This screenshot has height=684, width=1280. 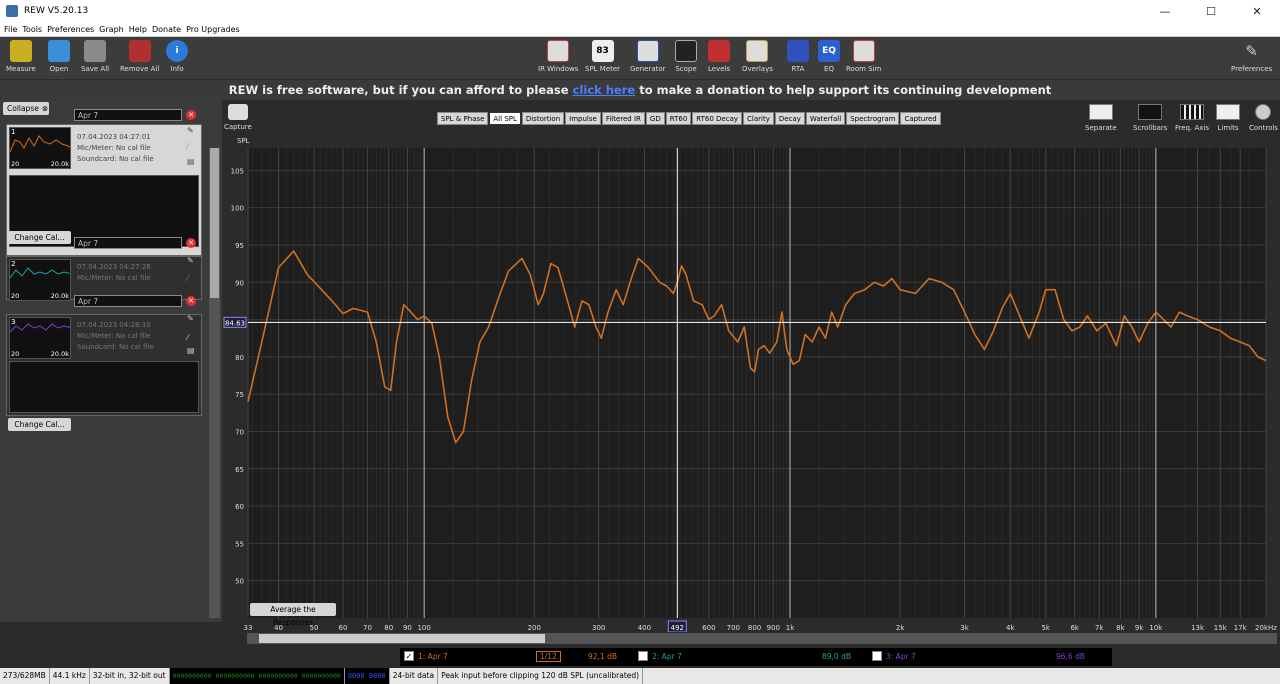 What do you see at coordinates (754, 628) in the screenshot?
I see `x-tick-label: 800` at bounding box center [754, 628].